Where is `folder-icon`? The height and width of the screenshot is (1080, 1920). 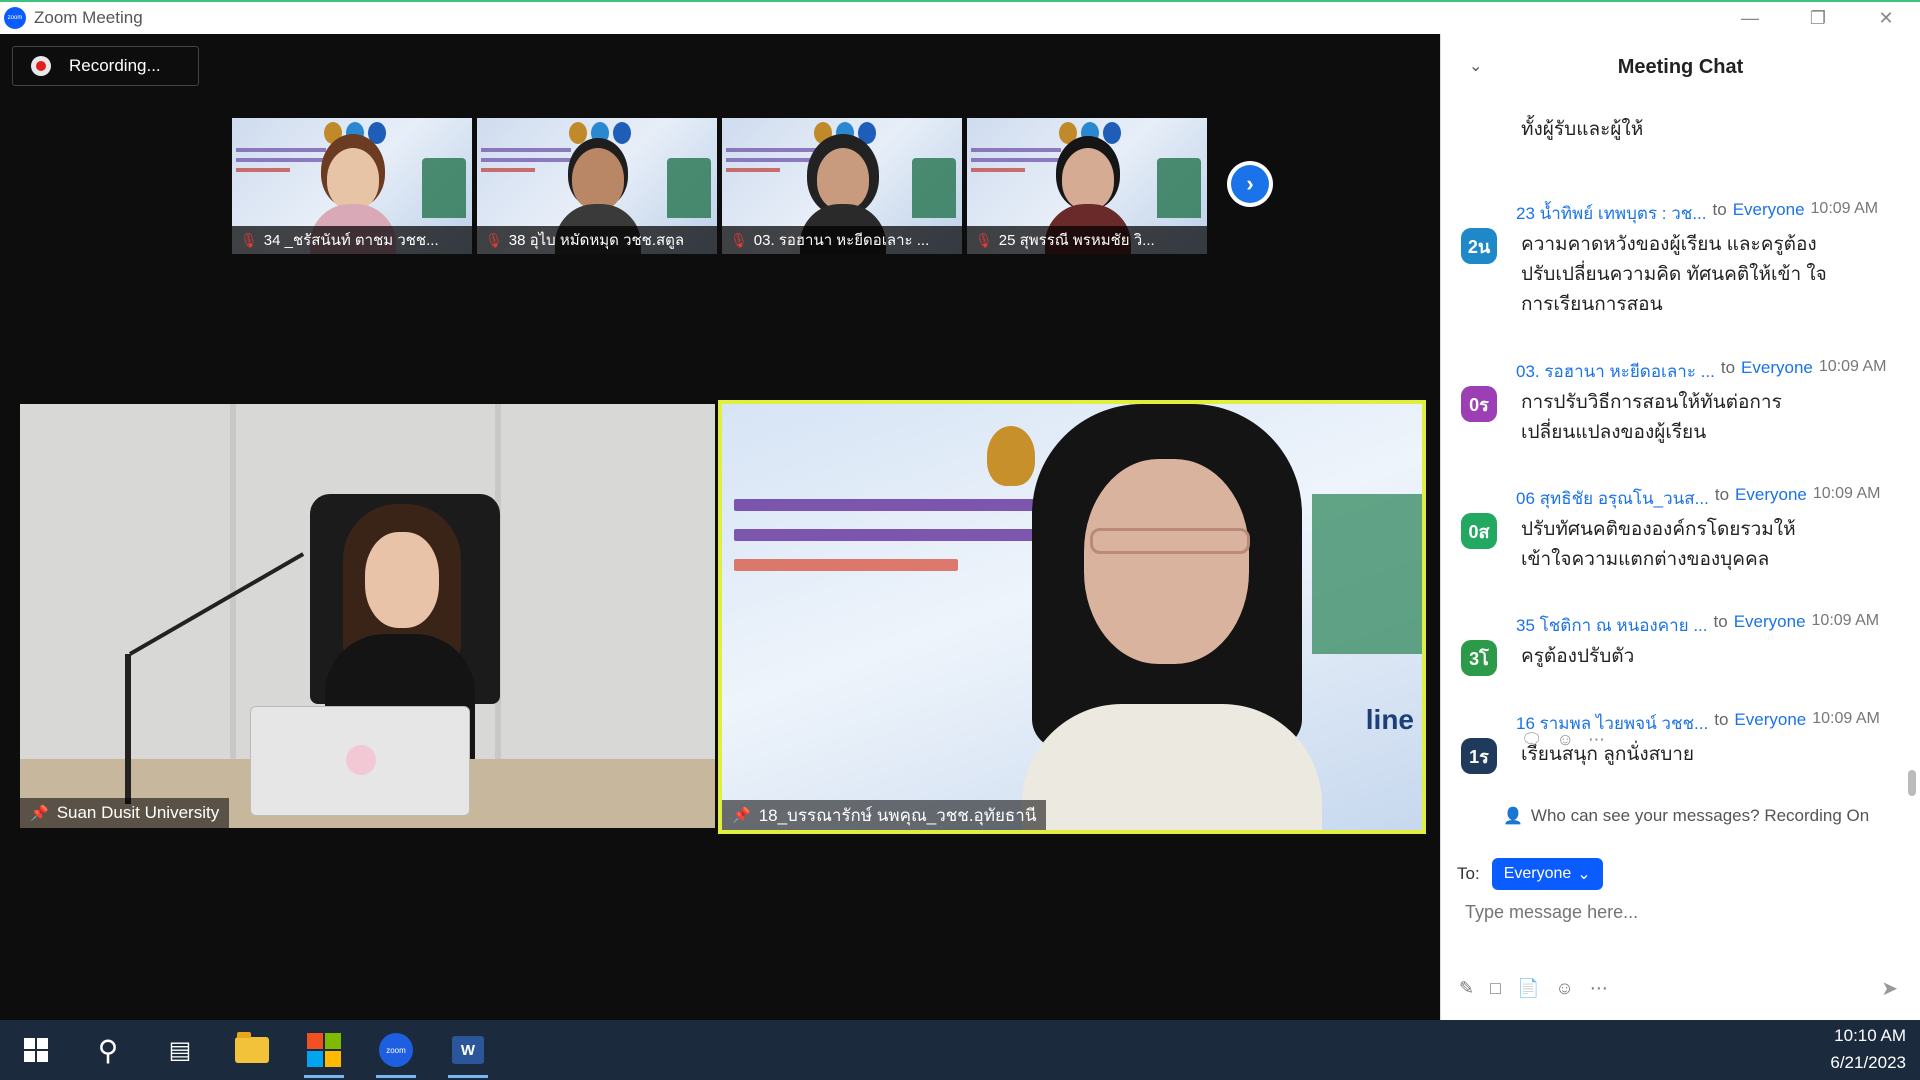
folder-icon is located at coordinates (252, 1047).